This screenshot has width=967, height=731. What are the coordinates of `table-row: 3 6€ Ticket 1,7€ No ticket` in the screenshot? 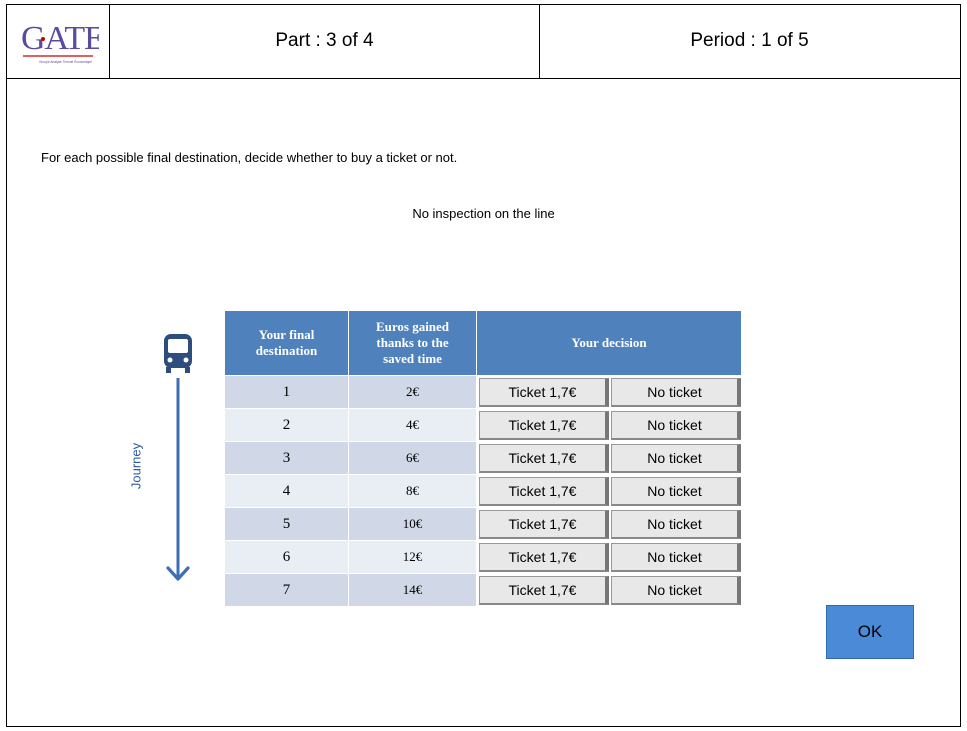 It's located at (483, 458).